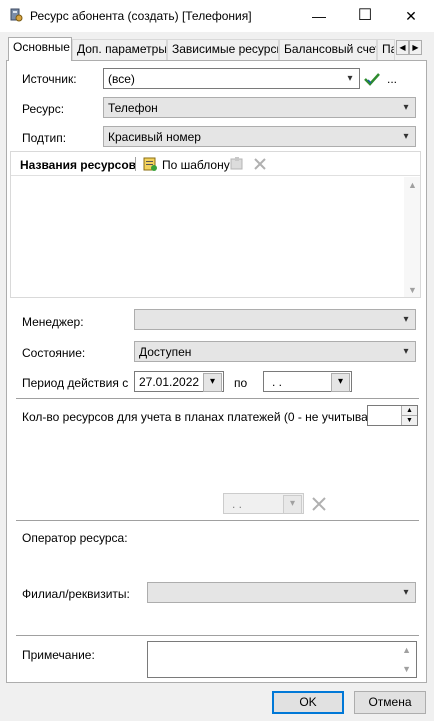 This screenshot has width=434, height=721. What do you see at coordinates (402, 47) in the screenshot?
I see `tab-scroll-left-icon: ◀` at bounding box center [402, 47].